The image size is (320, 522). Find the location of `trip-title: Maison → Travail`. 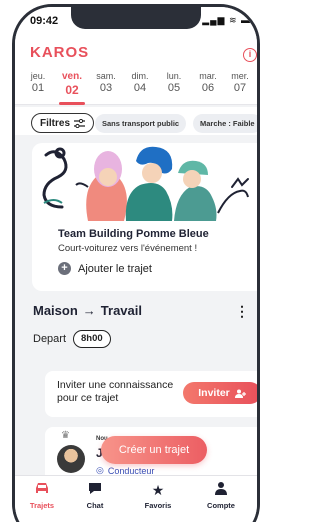

trip-title: Maison → Travail is located at coordinates (87, 310).